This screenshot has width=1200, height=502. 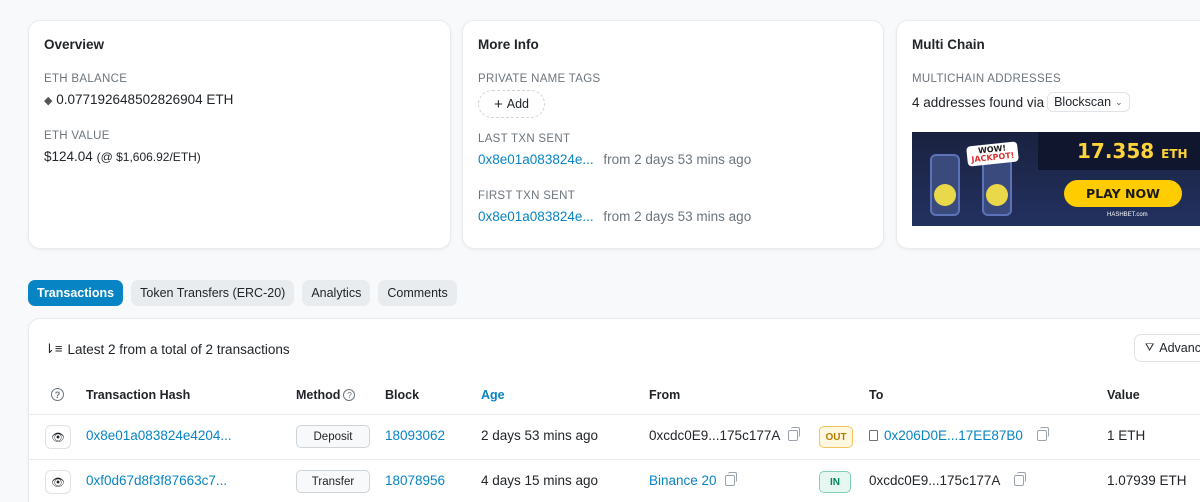 What do you see at coordinates (524, 139) in the screenshot?
I see `last-txn-label: LAST TXN SENT` at bounding box center [524, 139].